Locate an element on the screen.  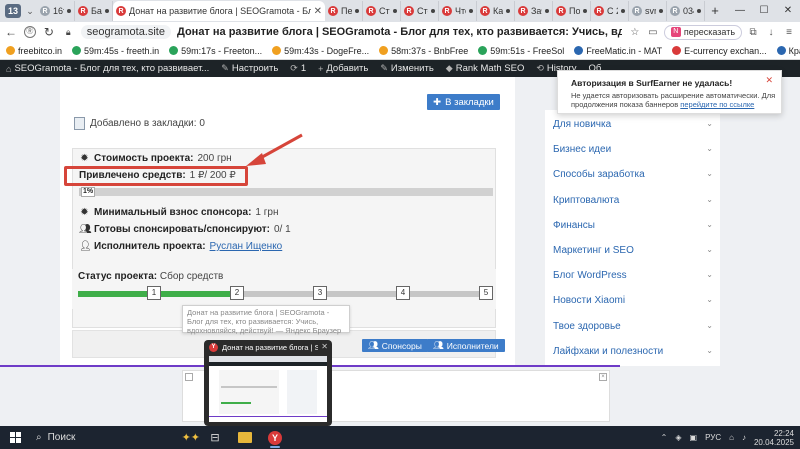
notification-close-icon: ✕ is located at coordinates (769, 80).